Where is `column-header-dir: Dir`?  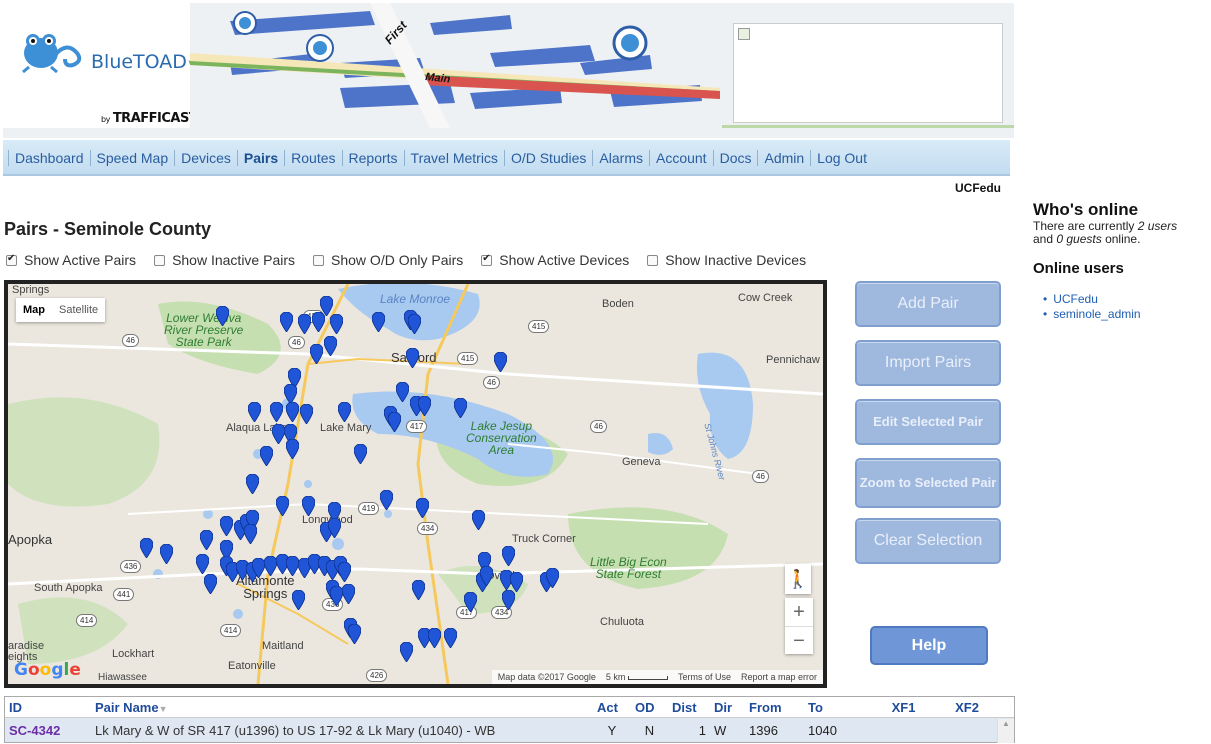 column-header-dir: Dir is located at coordinates (727, 707).